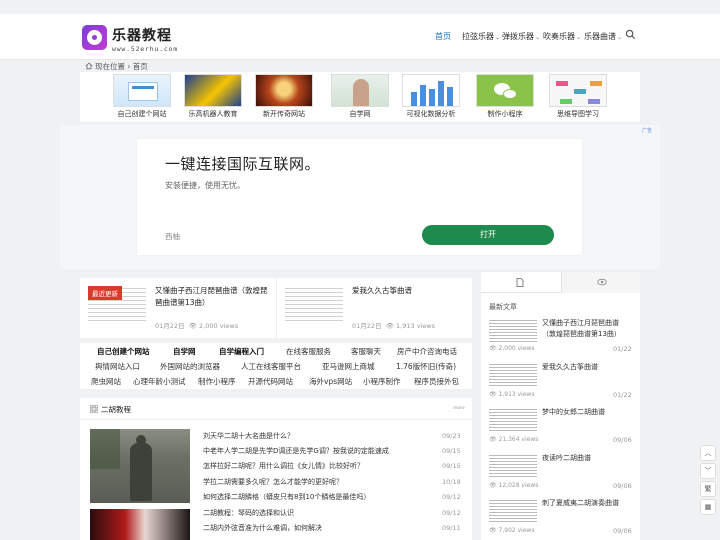 Image resolution: width=720 pixels, height=540 pixels. I want to click on article-link: 二胡教程：琴码的选择和认识, so click(248, 513).